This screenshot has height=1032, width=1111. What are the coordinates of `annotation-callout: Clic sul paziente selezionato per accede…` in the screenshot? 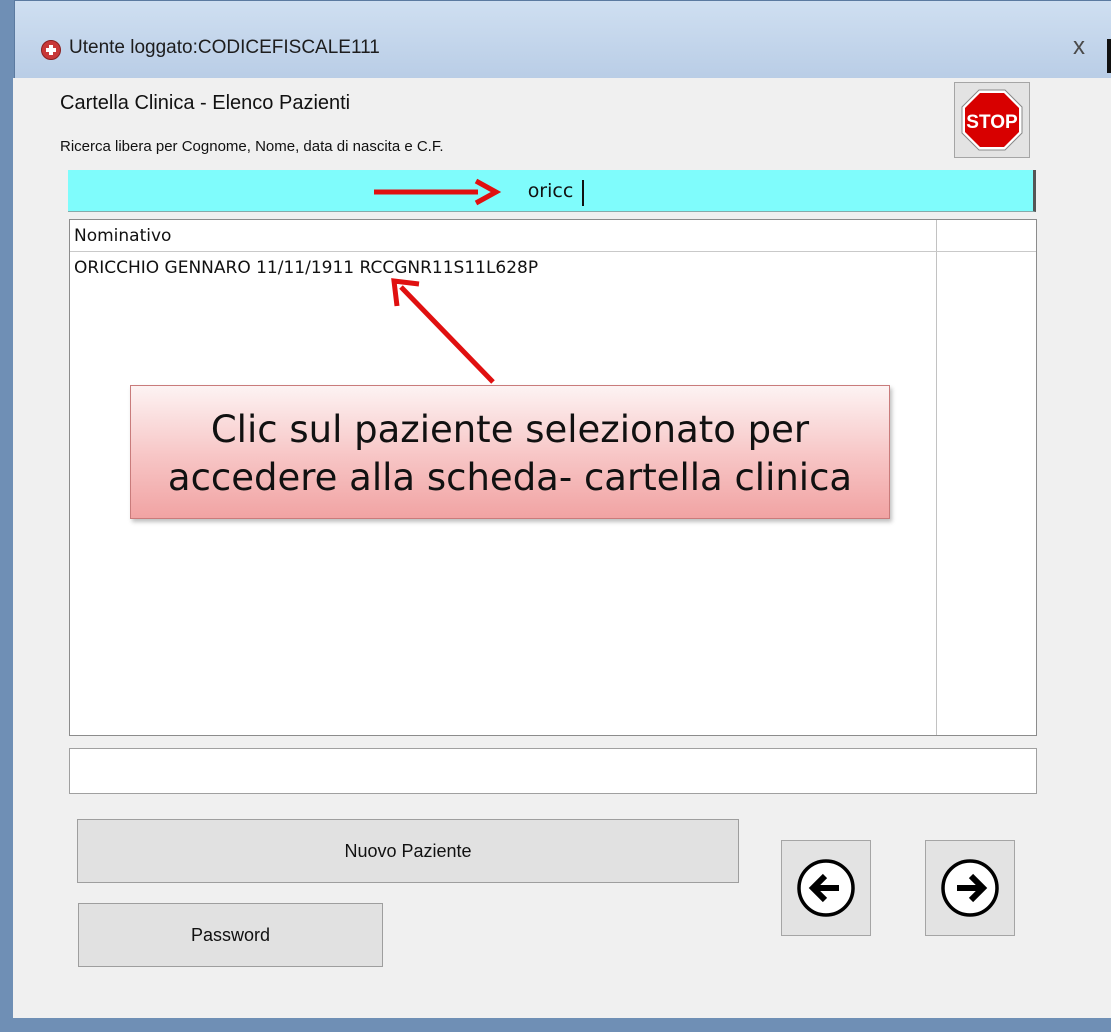 It's located at (510, 452).